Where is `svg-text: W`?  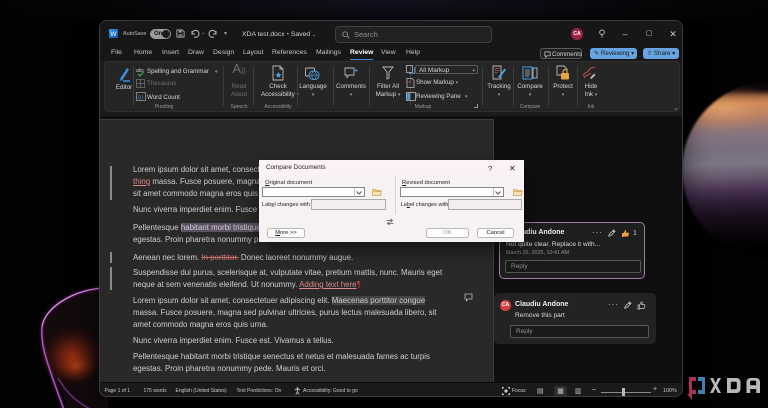 svg-text: W is located at coordinates (113, 34).